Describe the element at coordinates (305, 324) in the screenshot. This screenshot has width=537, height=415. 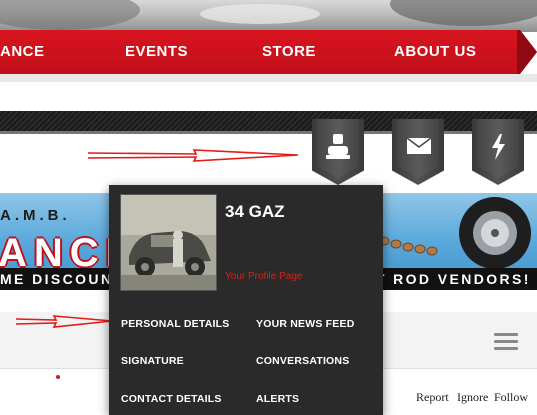
I see `menu-your-news-feed: YOUR NEWS FEED` at that location.